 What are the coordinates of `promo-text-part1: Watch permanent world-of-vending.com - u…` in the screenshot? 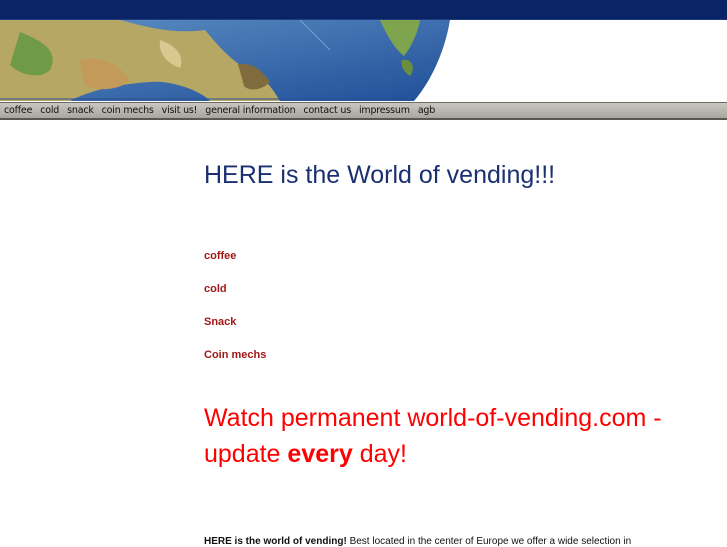 It's located at (433, 436).